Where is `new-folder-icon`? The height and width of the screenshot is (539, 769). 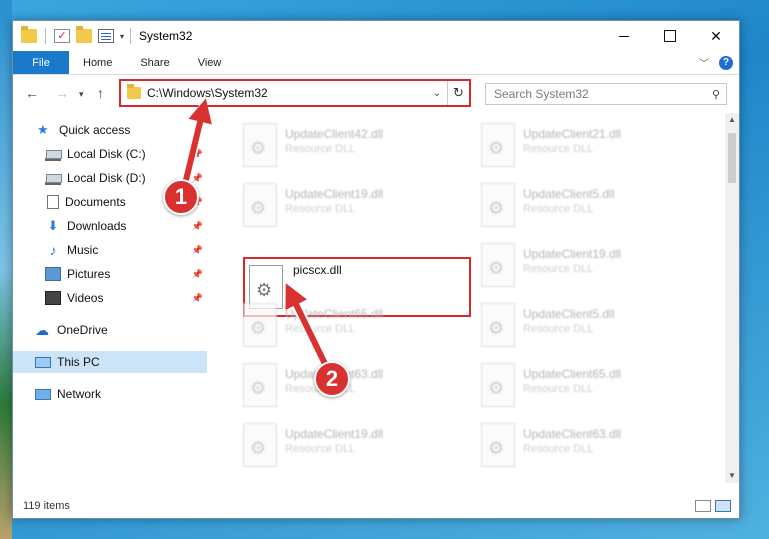 new-folder-icon is located at coordinates (84, 34).